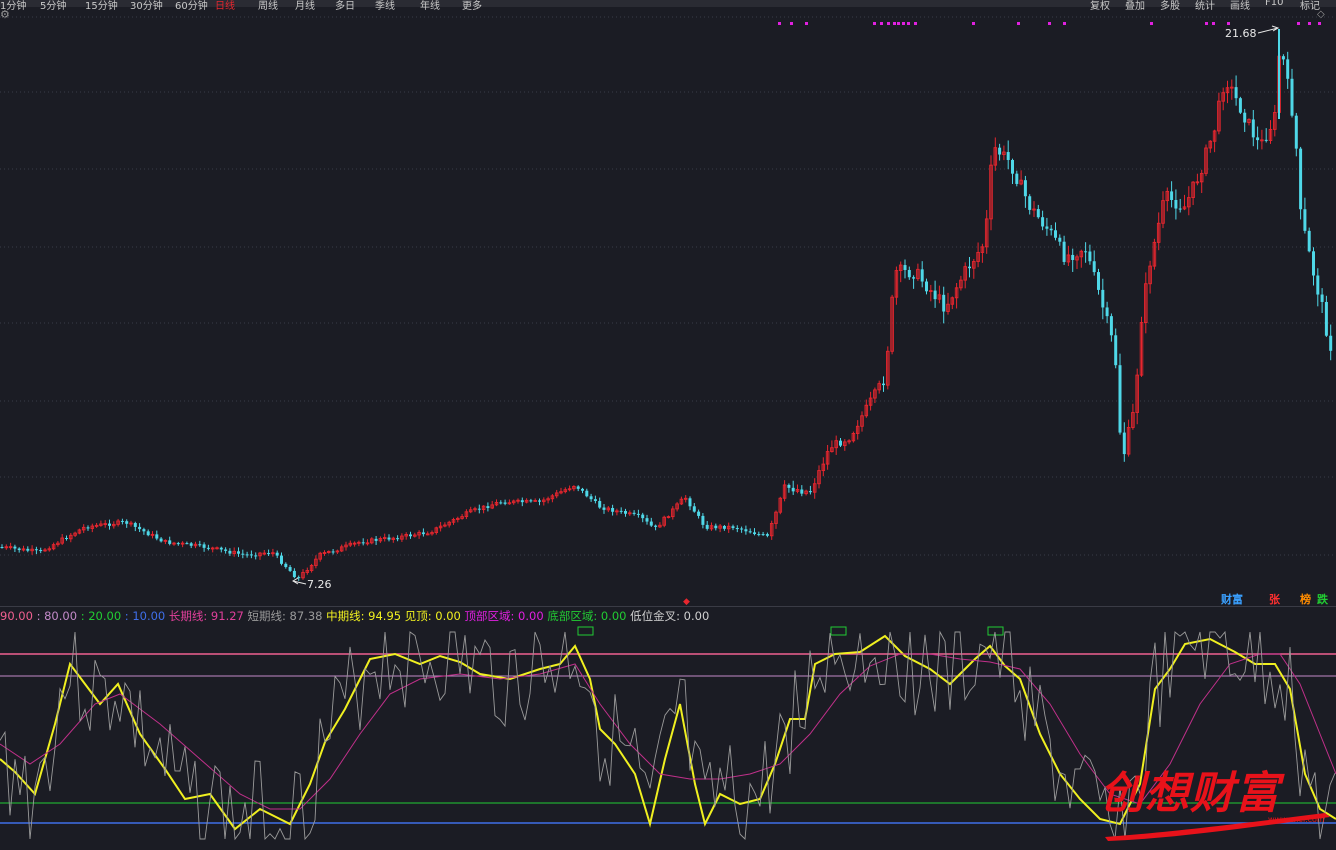 This screenshot has height=850, width=1336. What do you see at coordinates (430, 6) in the screenshot?
I see `toolbar-item: 年线` at bounding box center [430, 6].